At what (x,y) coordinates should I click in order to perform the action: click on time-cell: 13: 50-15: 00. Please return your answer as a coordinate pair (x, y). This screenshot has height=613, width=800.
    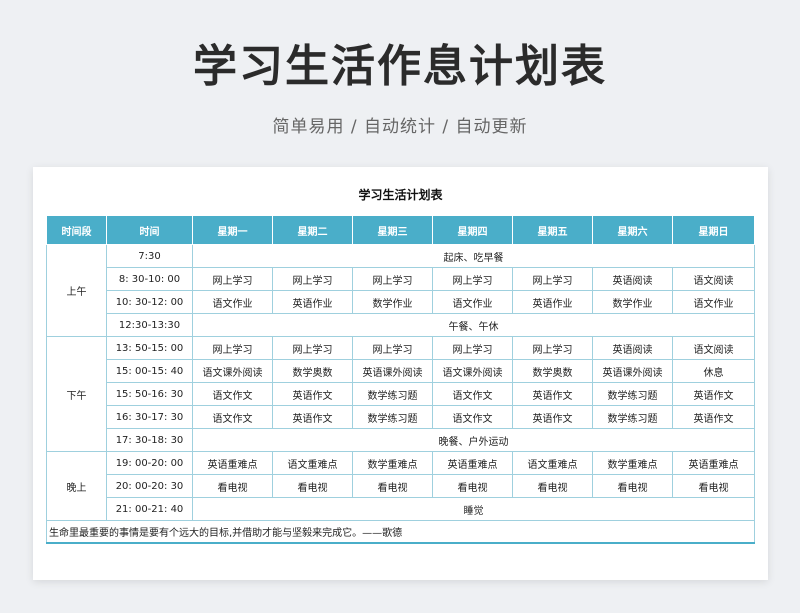
    Looking at the image, I should click on (149, 348).